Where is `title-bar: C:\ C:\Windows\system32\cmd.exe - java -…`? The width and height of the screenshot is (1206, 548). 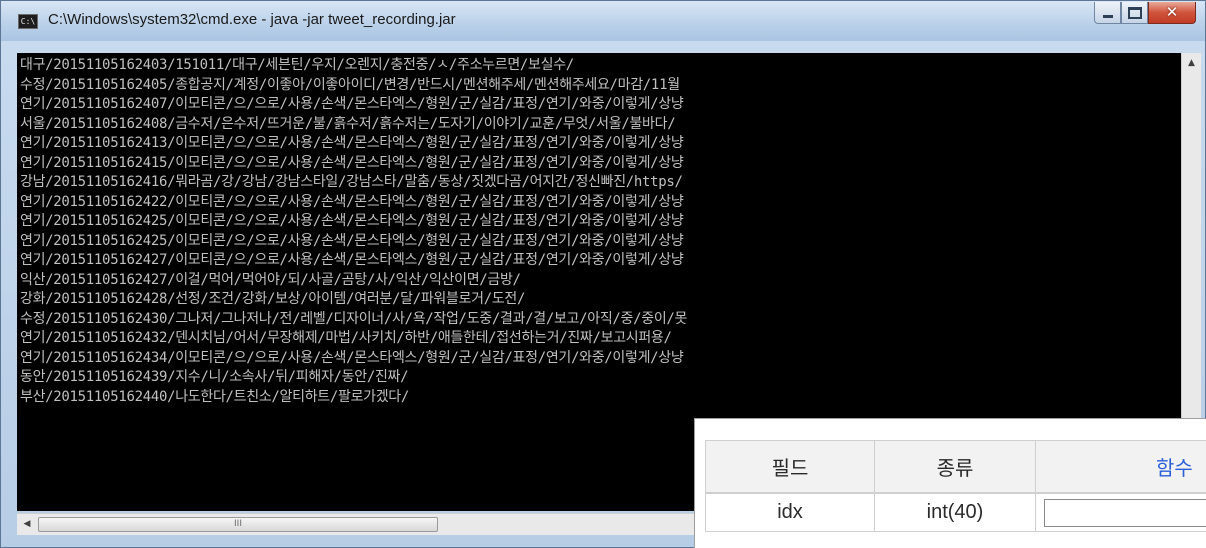
title-bar: C:\ C:\Windows\system32\cmd.exe - java -… is located at coordinates (603, 21).